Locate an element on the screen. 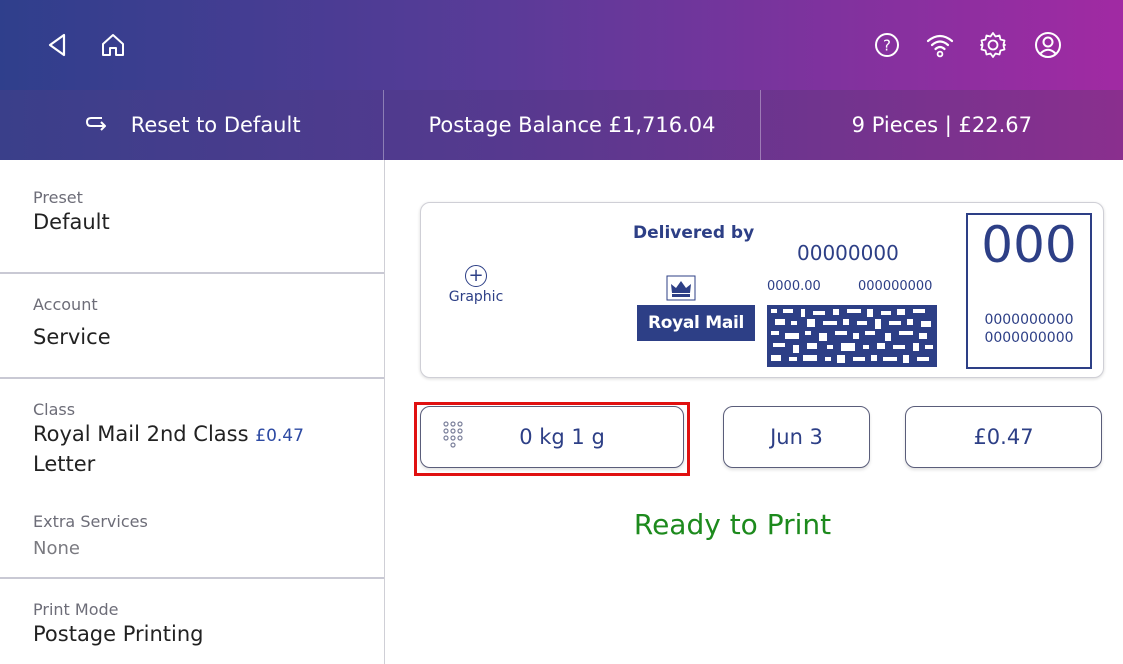 This screenshot has width=1123, height=664. pieces-summary: 9 Pieces | £22.67 is located at coordinates (942, 125).